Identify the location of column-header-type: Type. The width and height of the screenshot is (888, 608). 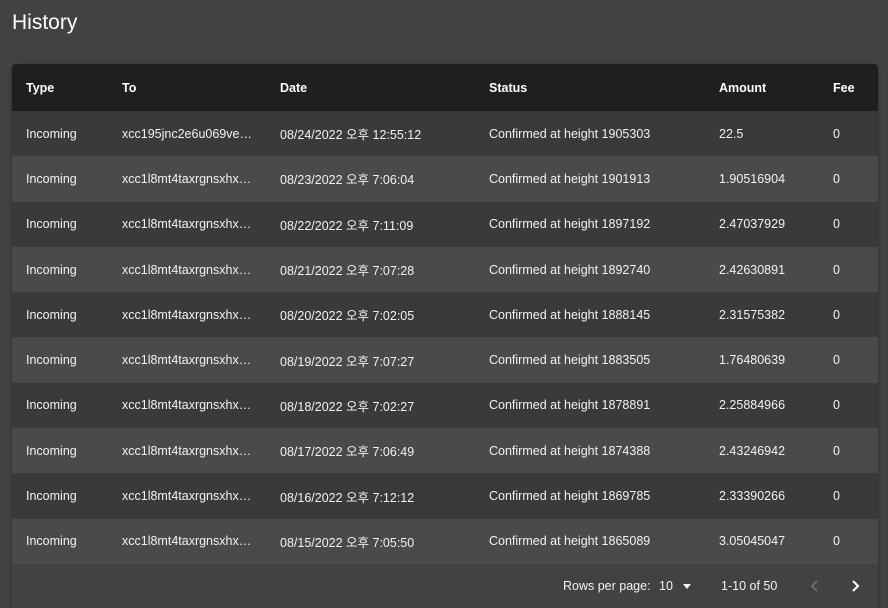
(40, 87).